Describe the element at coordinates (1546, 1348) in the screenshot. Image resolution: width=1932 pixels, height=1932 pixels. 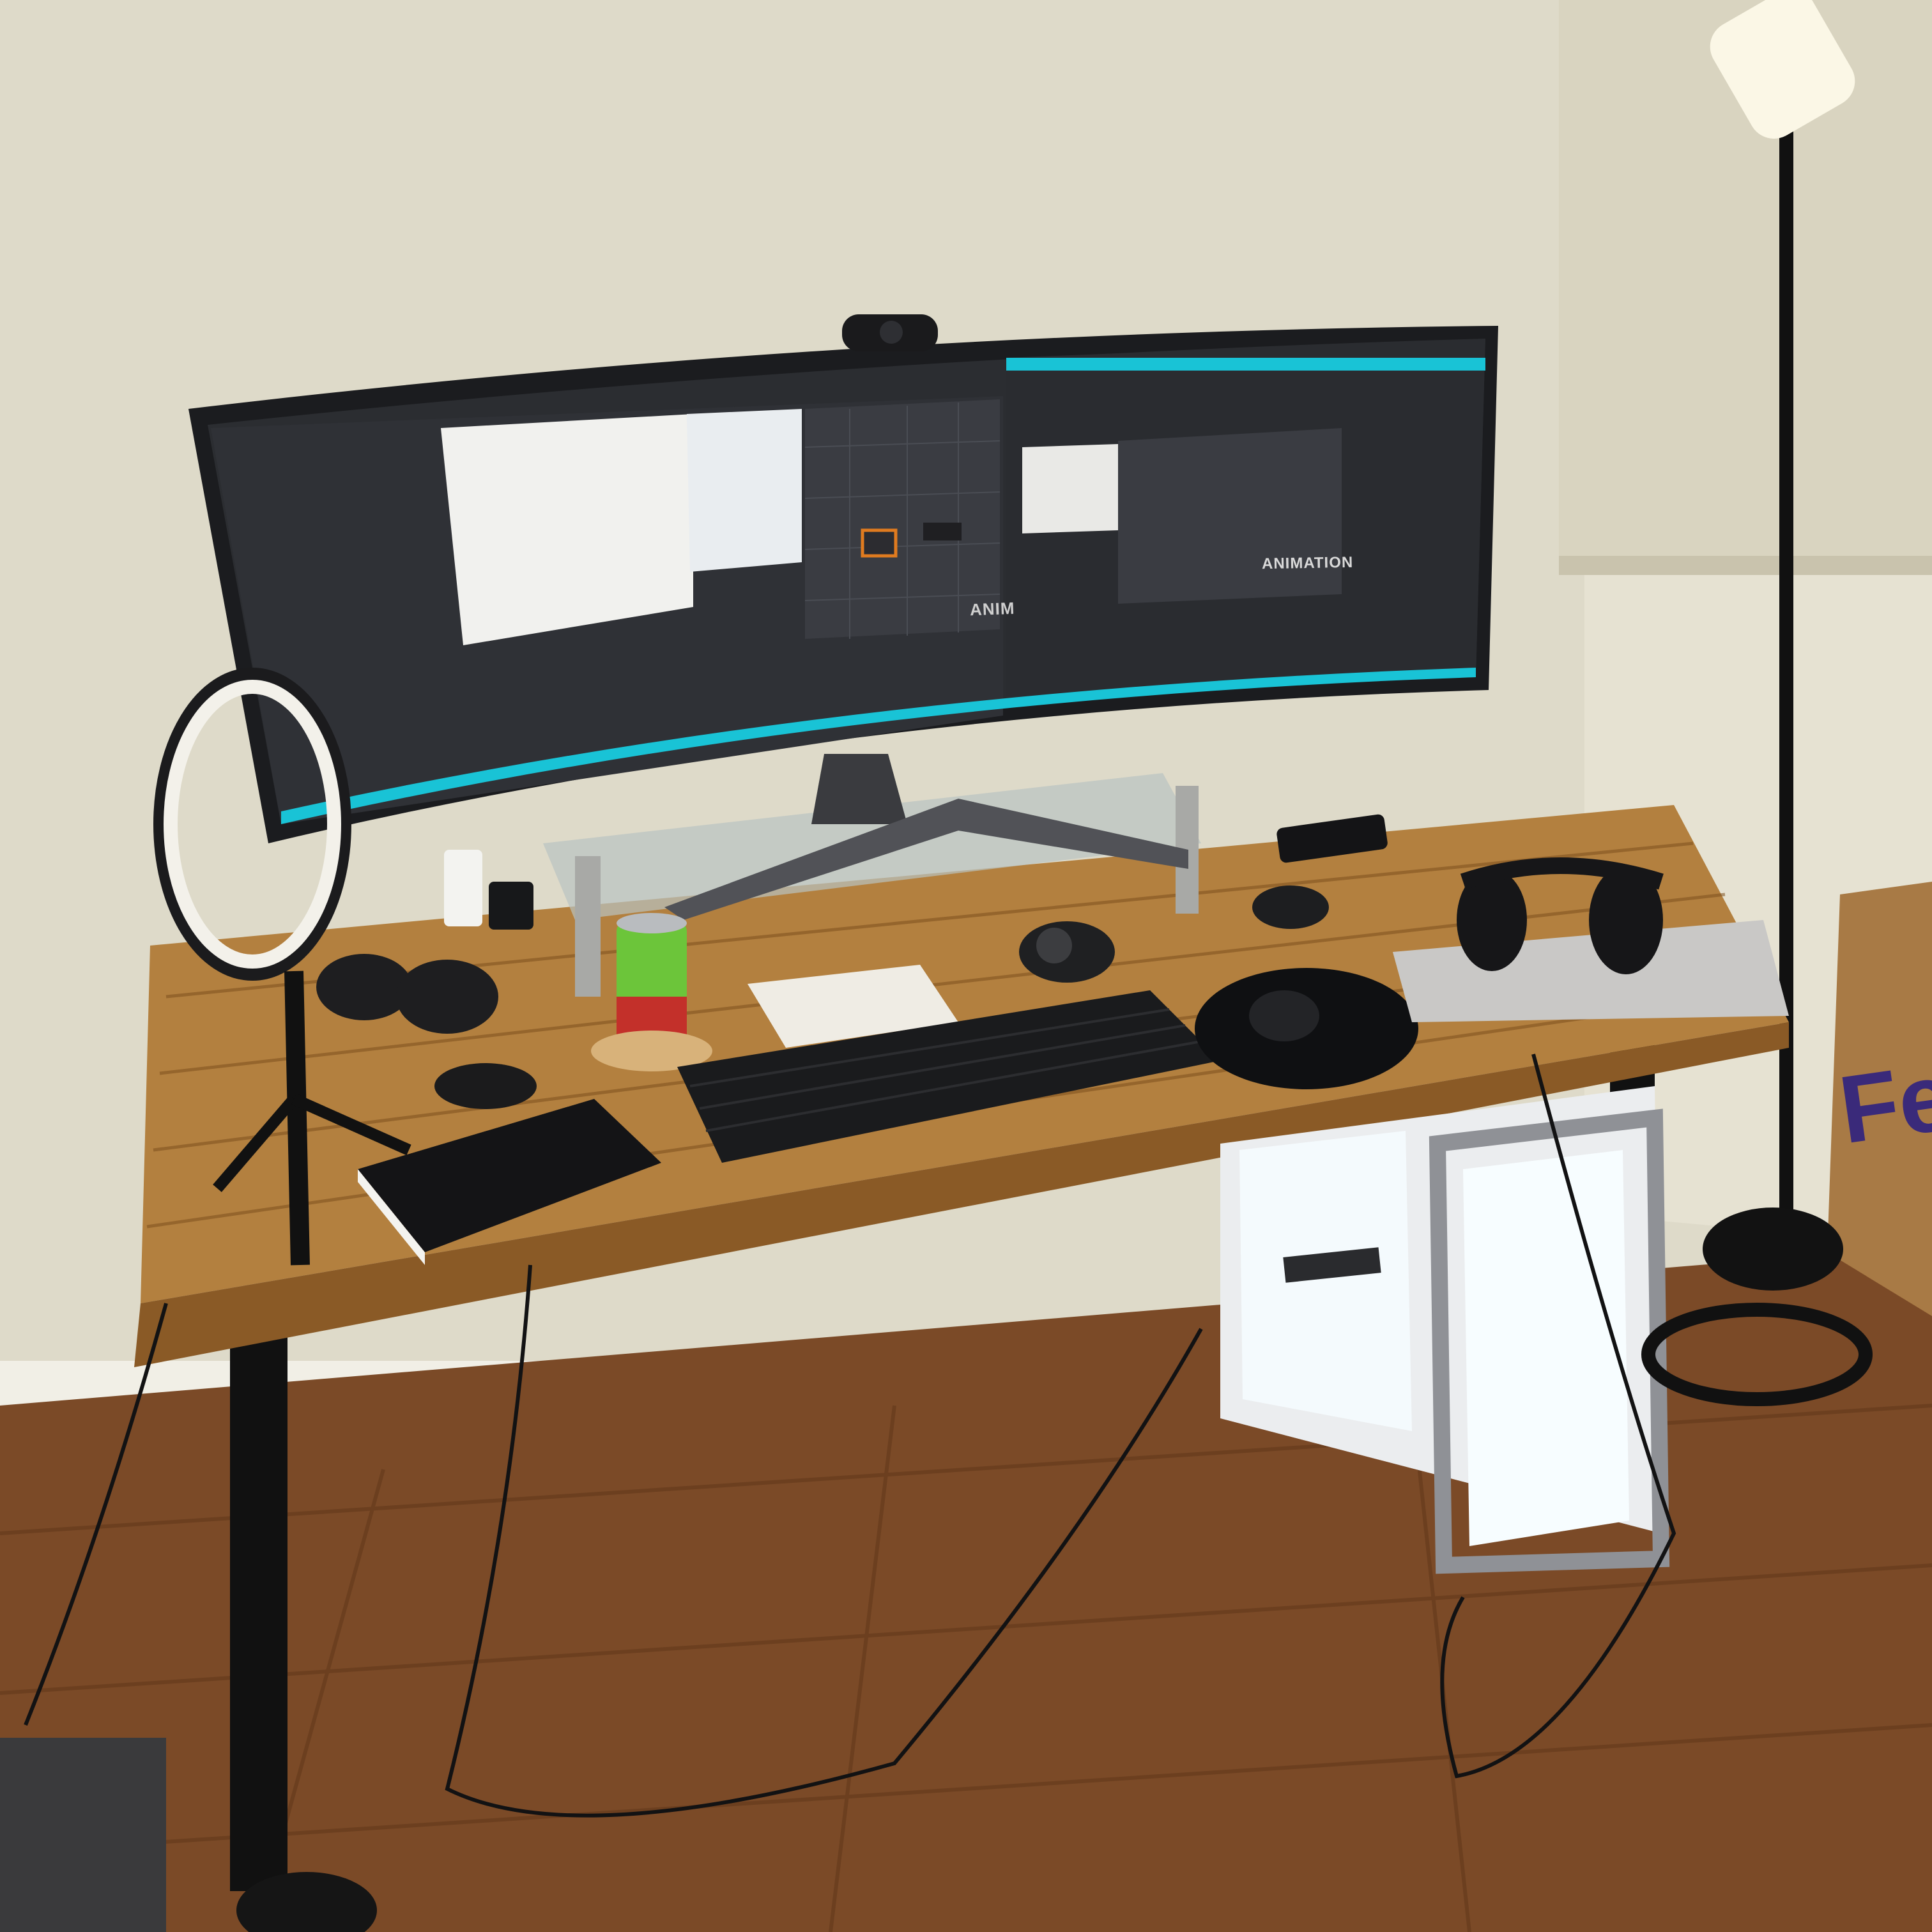
I see `pc-case-front-glow` at that location.